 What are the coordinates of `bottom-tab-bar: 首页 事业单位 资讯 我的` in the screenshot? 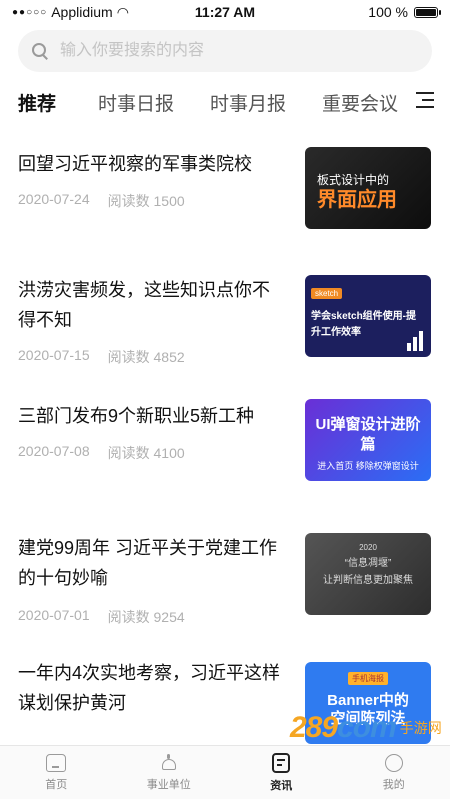 It's located at (225, 772).